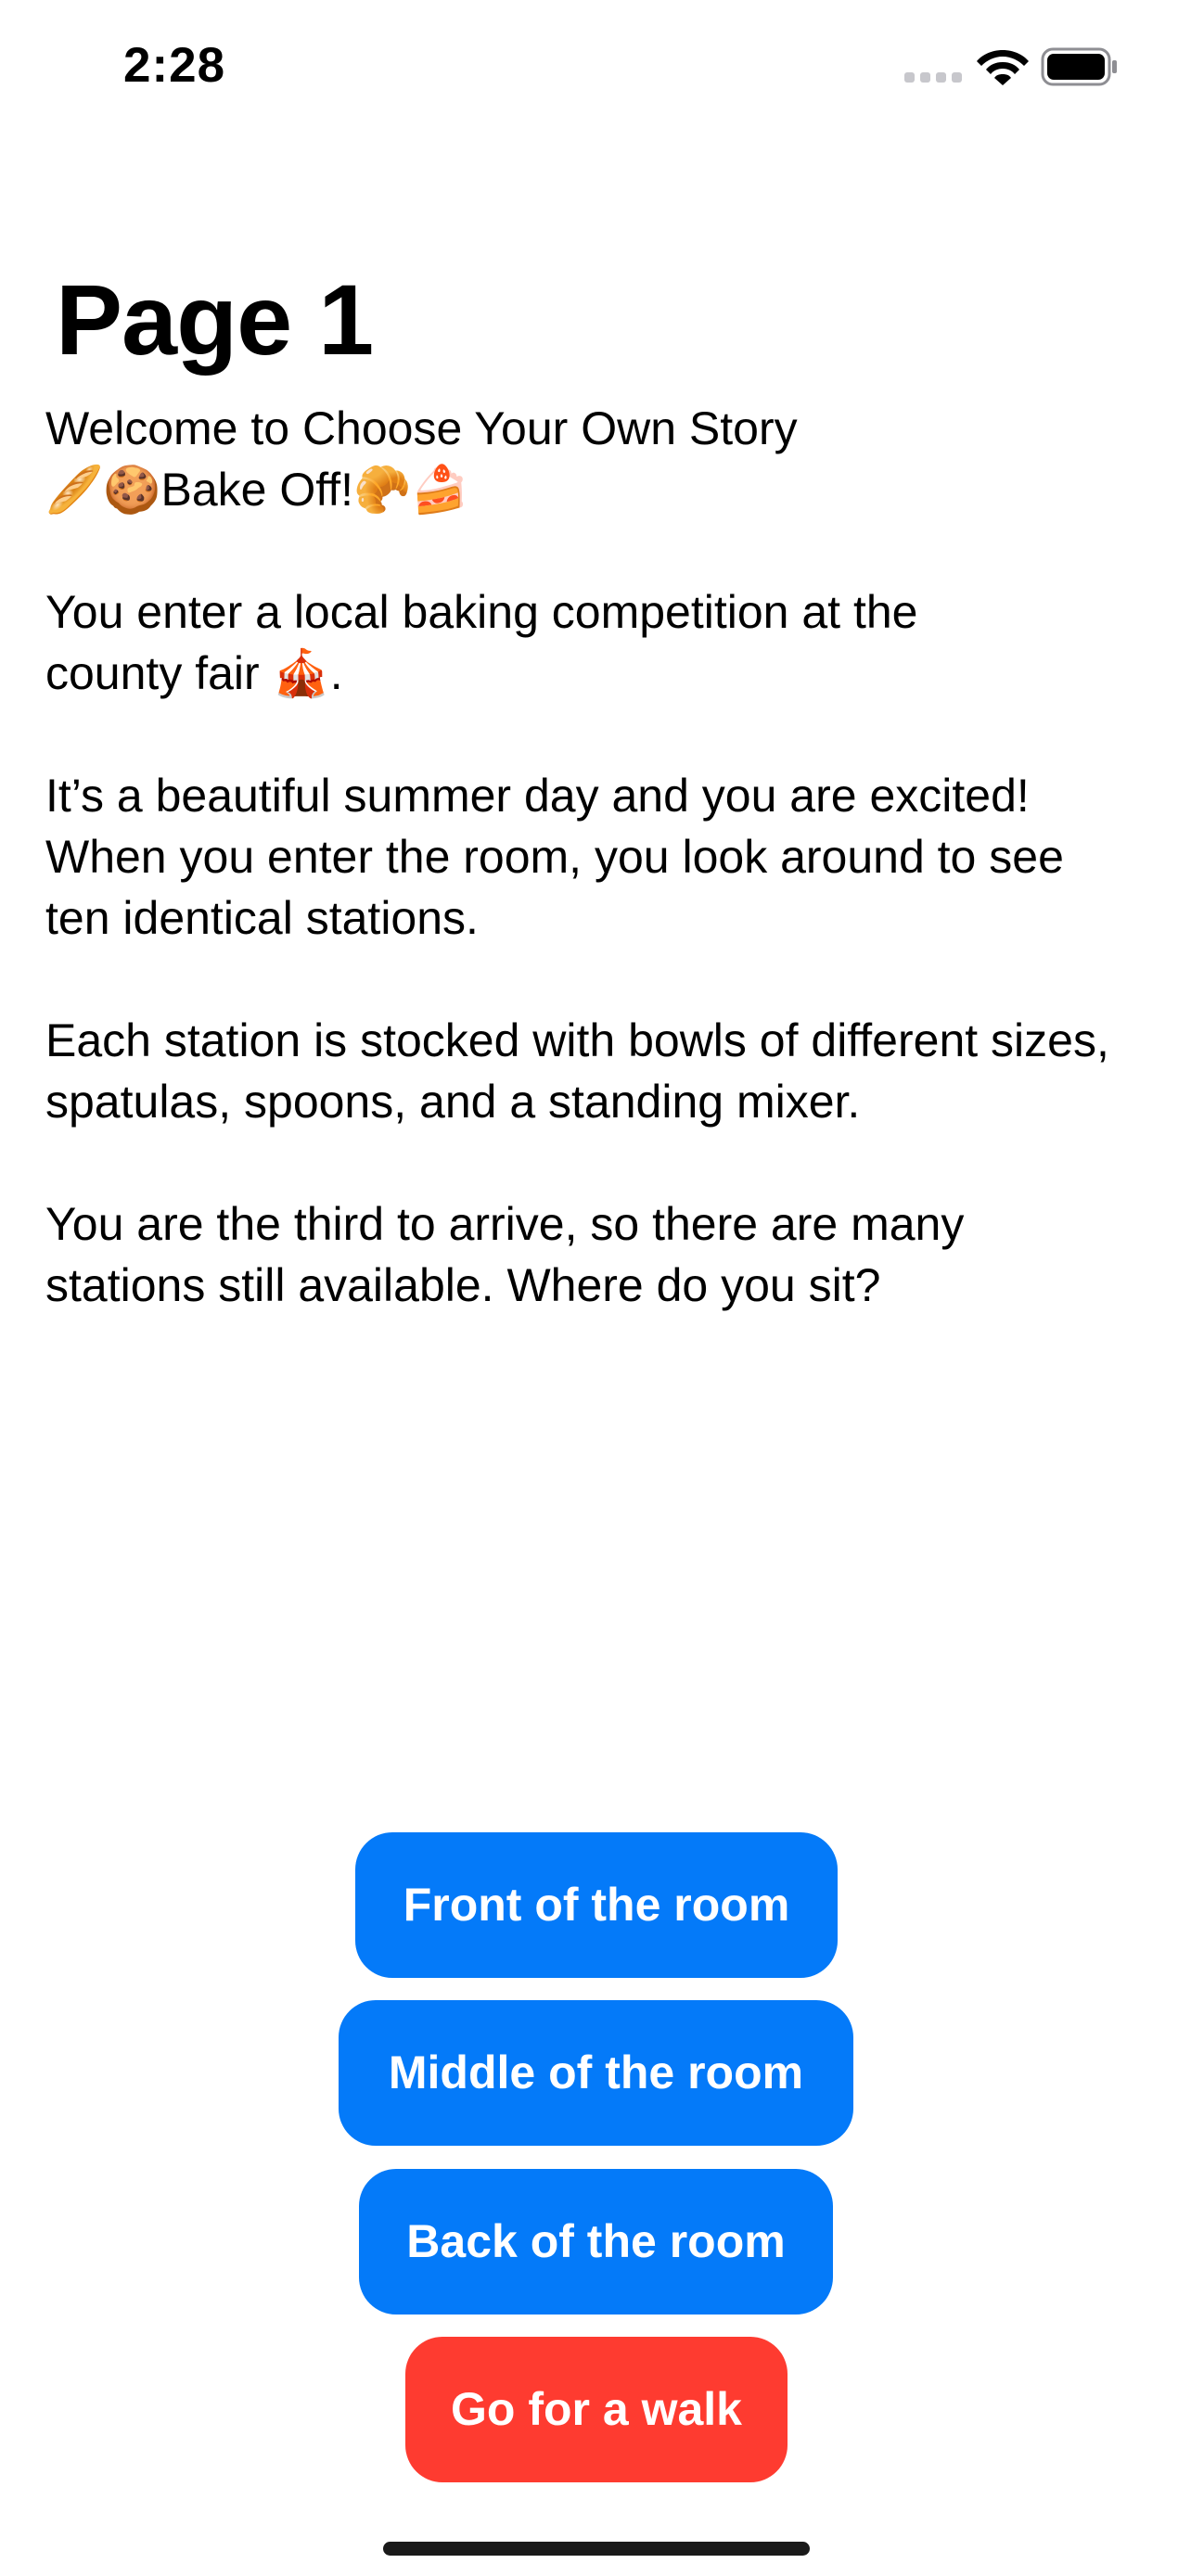 This screenshot has width=1191, height=2576. What do you see at coordinates (215, 319) in the screenshot?
I see `page-title: Page 1` at bounding box center [215, 319].